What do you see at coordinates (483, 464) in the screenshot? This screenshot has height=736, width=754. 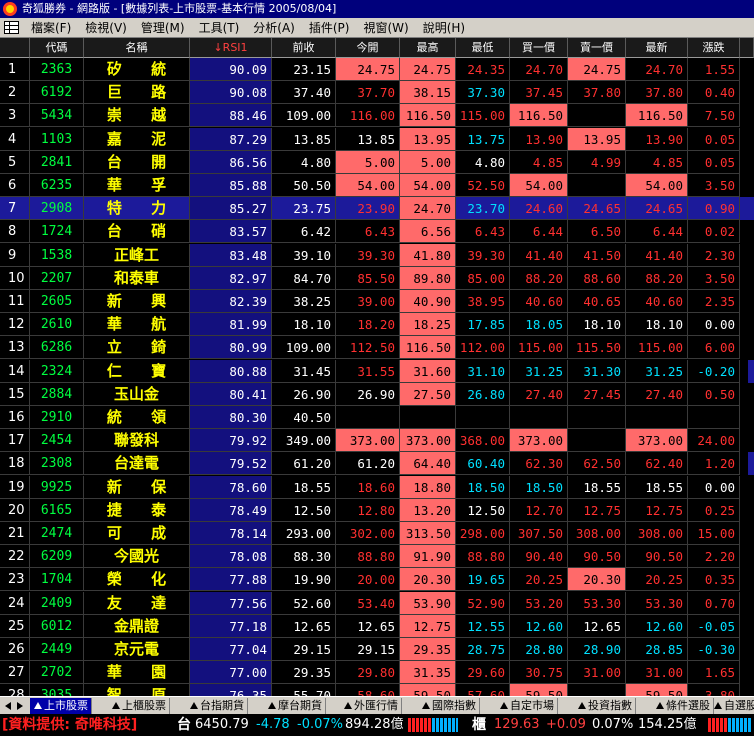 I see `low-price: 60.40` at bounding box center [483, 464].